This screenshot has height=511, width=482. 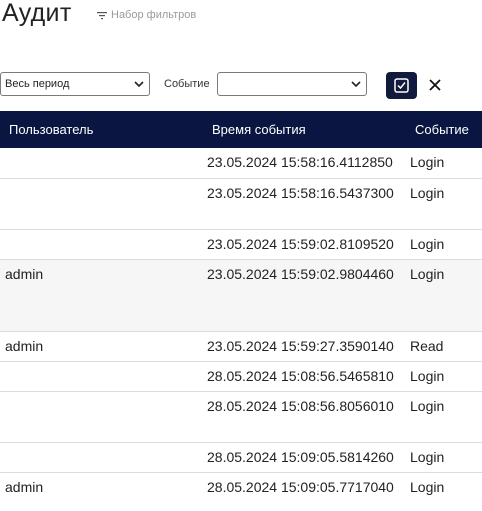 I want to click on filter-set-button: Набор фильтров, so click(x=146, y=15).